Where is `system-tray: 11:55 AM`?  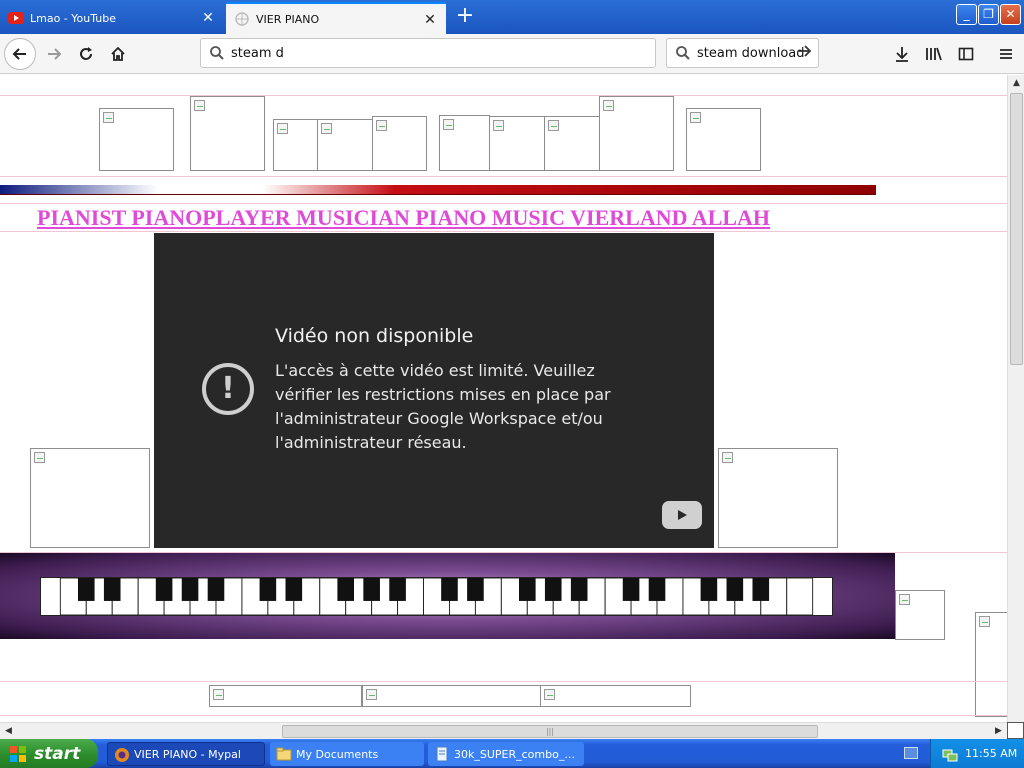 system-tray: 11:55 AM is located at coordinates (977, 753).